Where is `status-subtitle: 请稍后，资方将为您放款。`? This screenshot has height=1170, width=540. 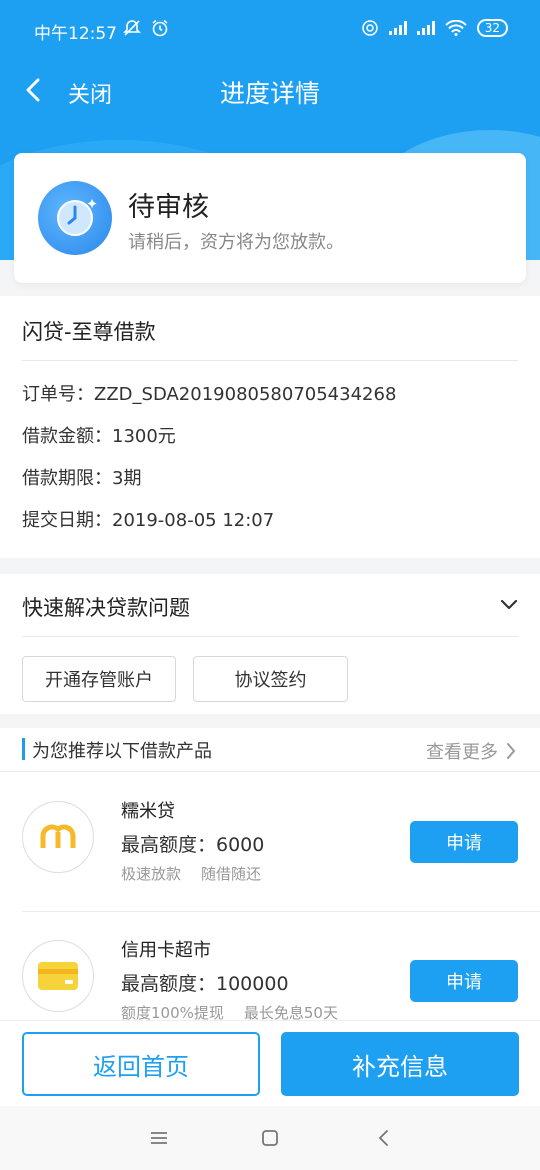 status-subtitle: 请稍后，资方将为您放款。 is located at coordinates (236, 242).